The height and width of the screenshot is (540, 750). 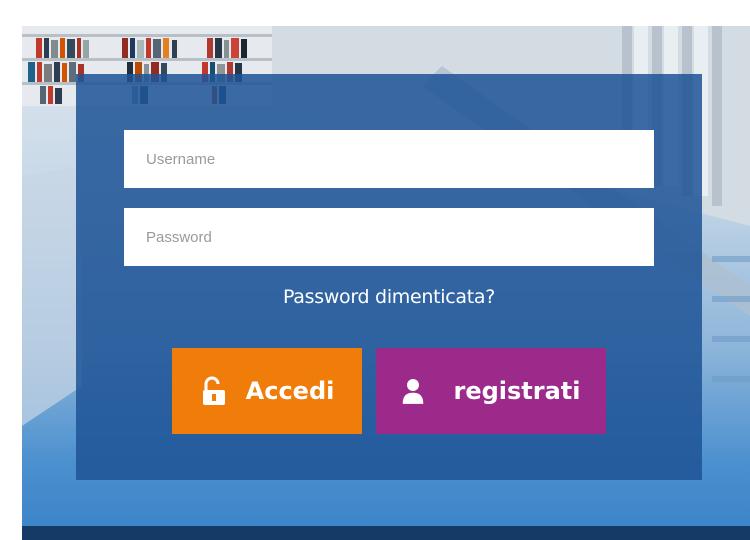 What do you see at coordinates (389, 237) in the screenshot?
I see `password-input` at bounding box center [389, 237].